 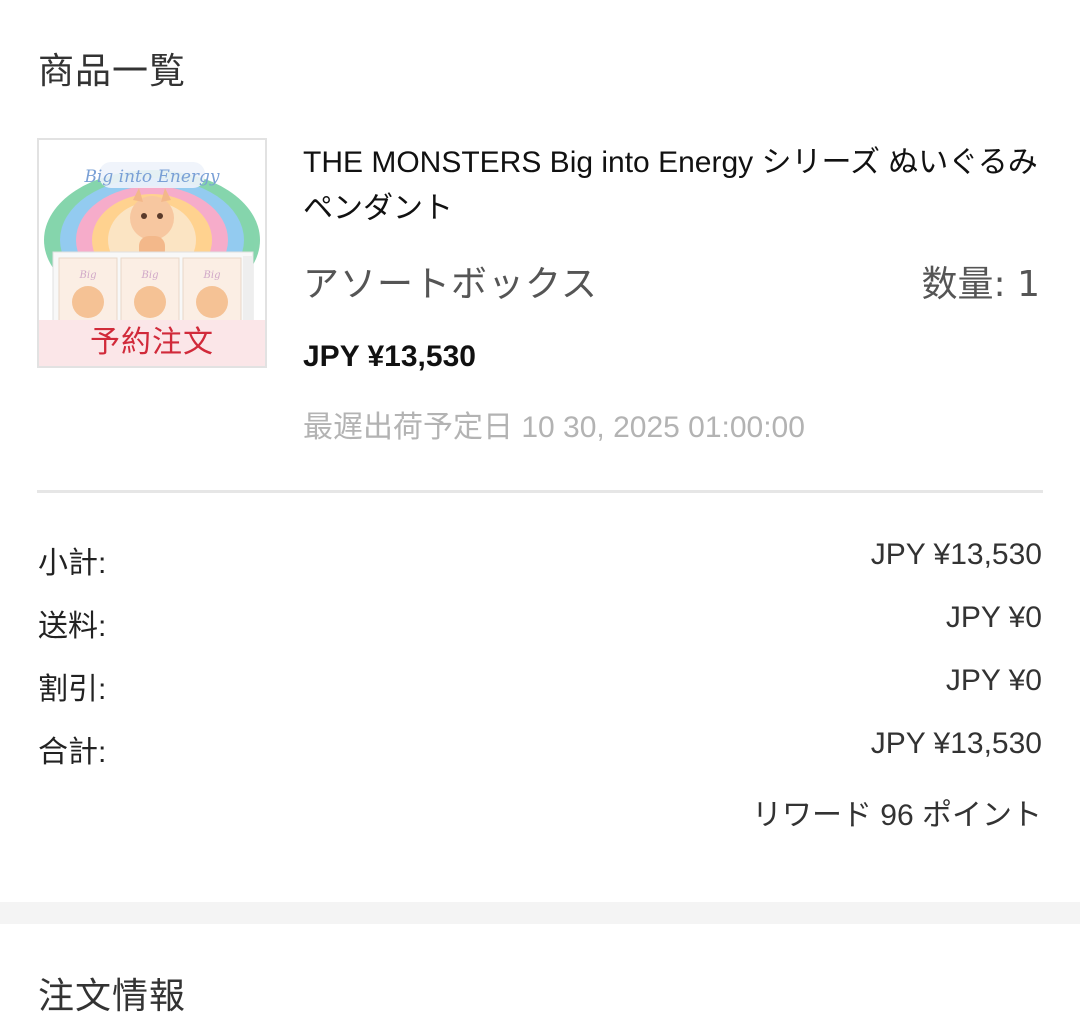 What do you see at coordinates (540, 913) in the screenshot?
I see `section-separator` at bounding box center [540, 913].